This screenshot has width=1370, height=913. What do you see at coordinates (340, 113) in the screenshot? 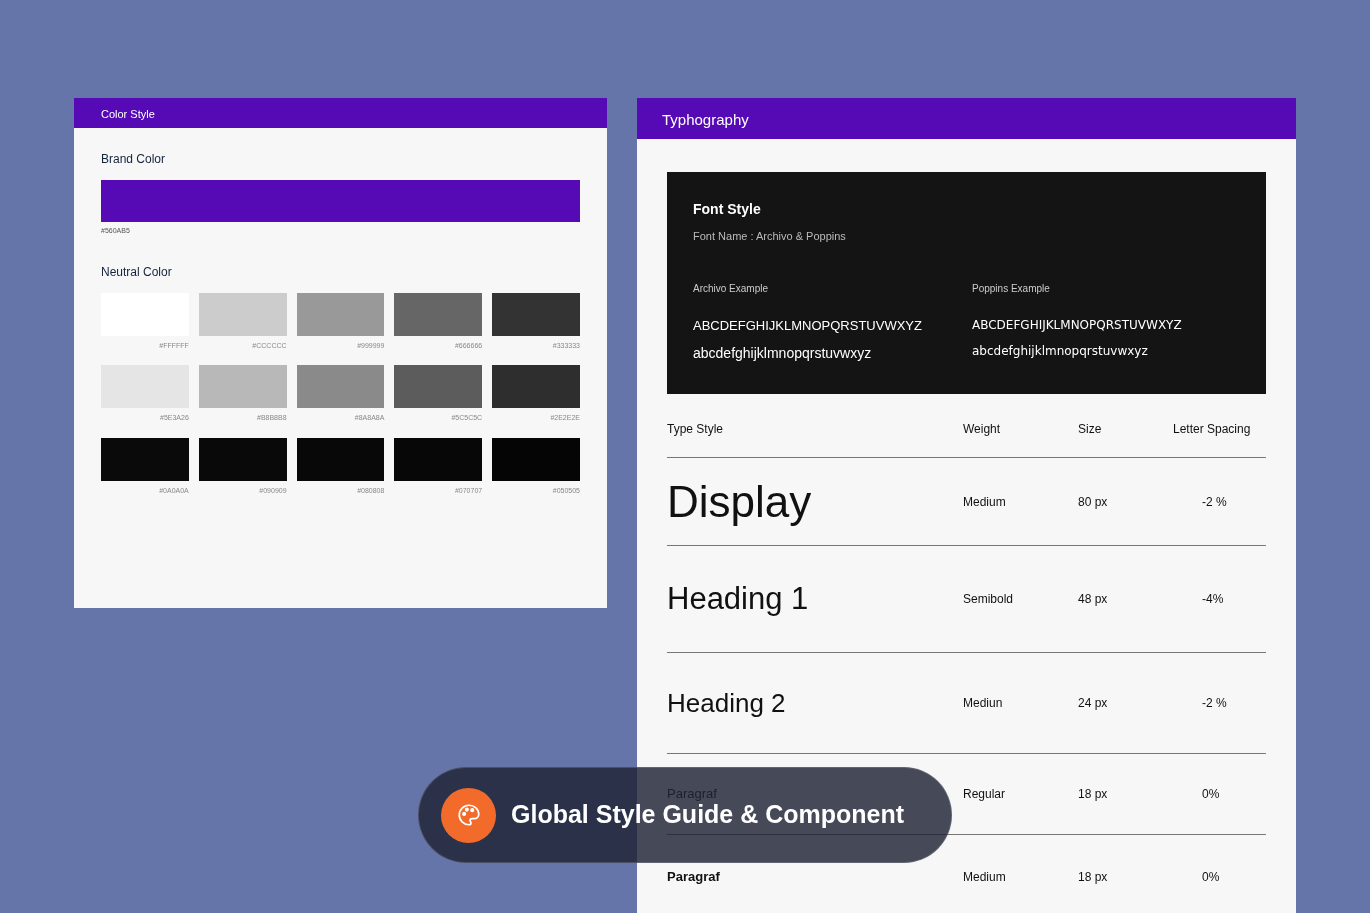
I see `panel-header: Color Style` at bounding box center [340, 113].